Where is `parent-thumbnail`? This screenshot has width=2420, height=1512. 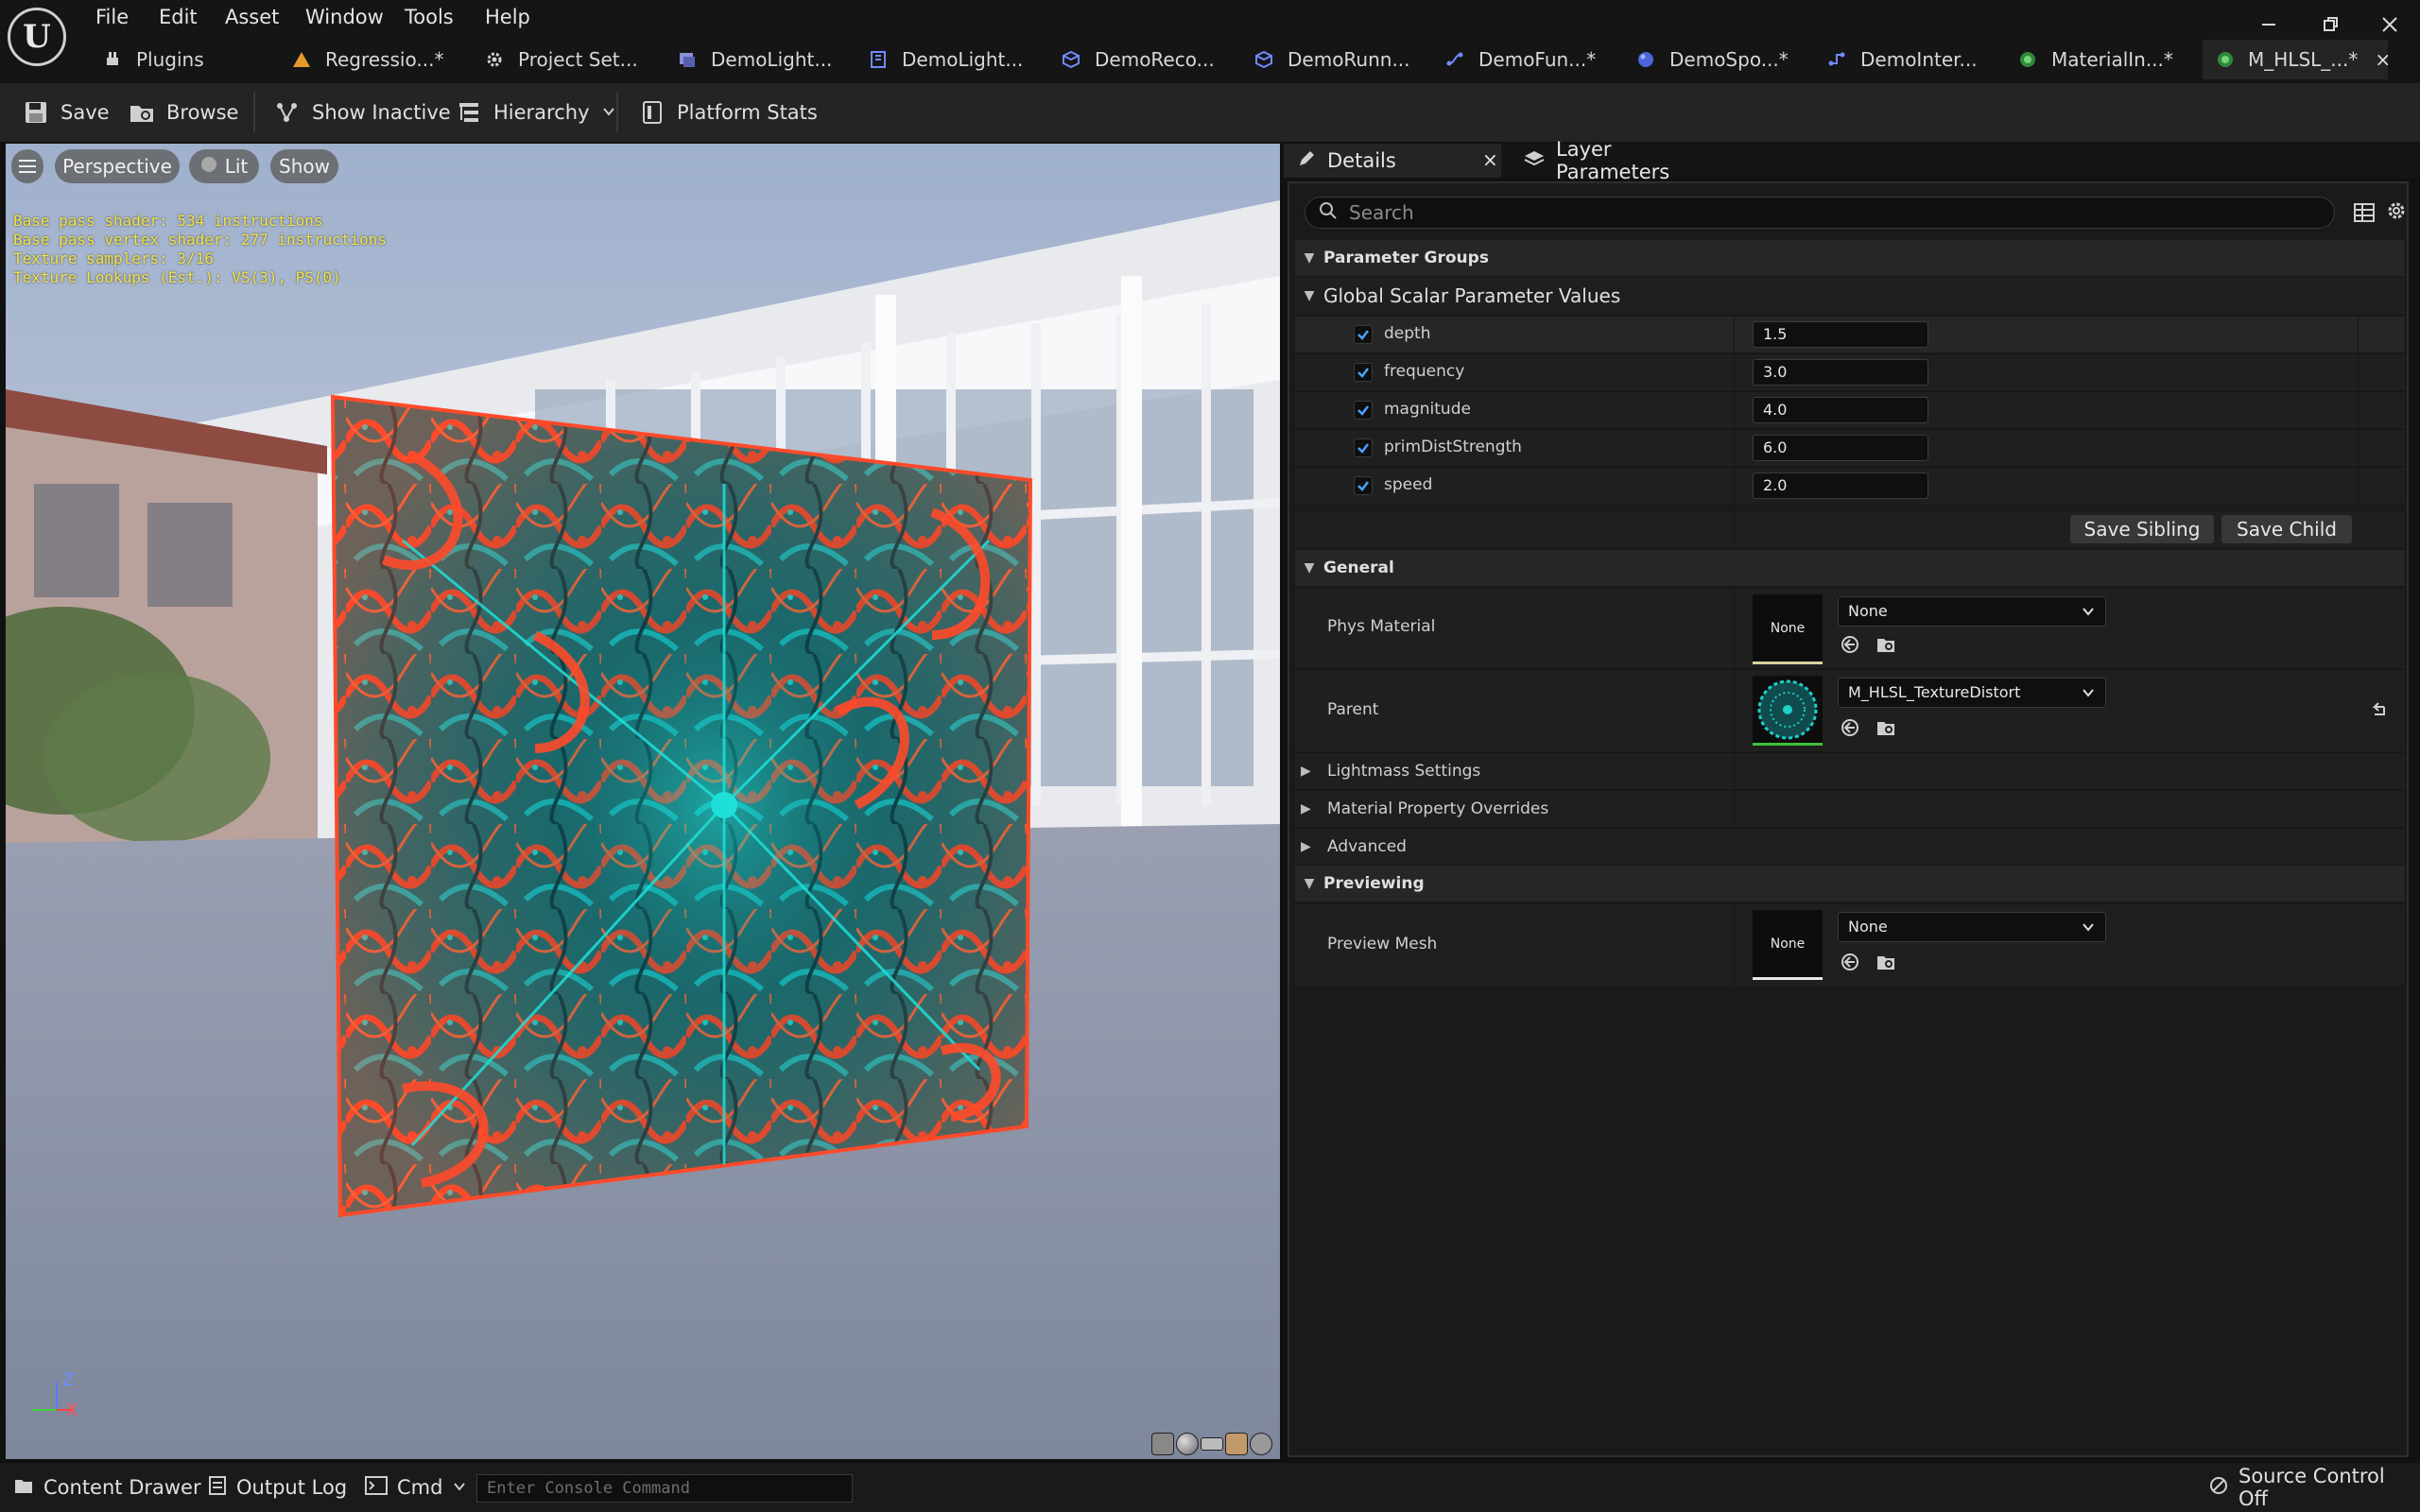 parent-thumbnail is located at coordinates (1788, 711).